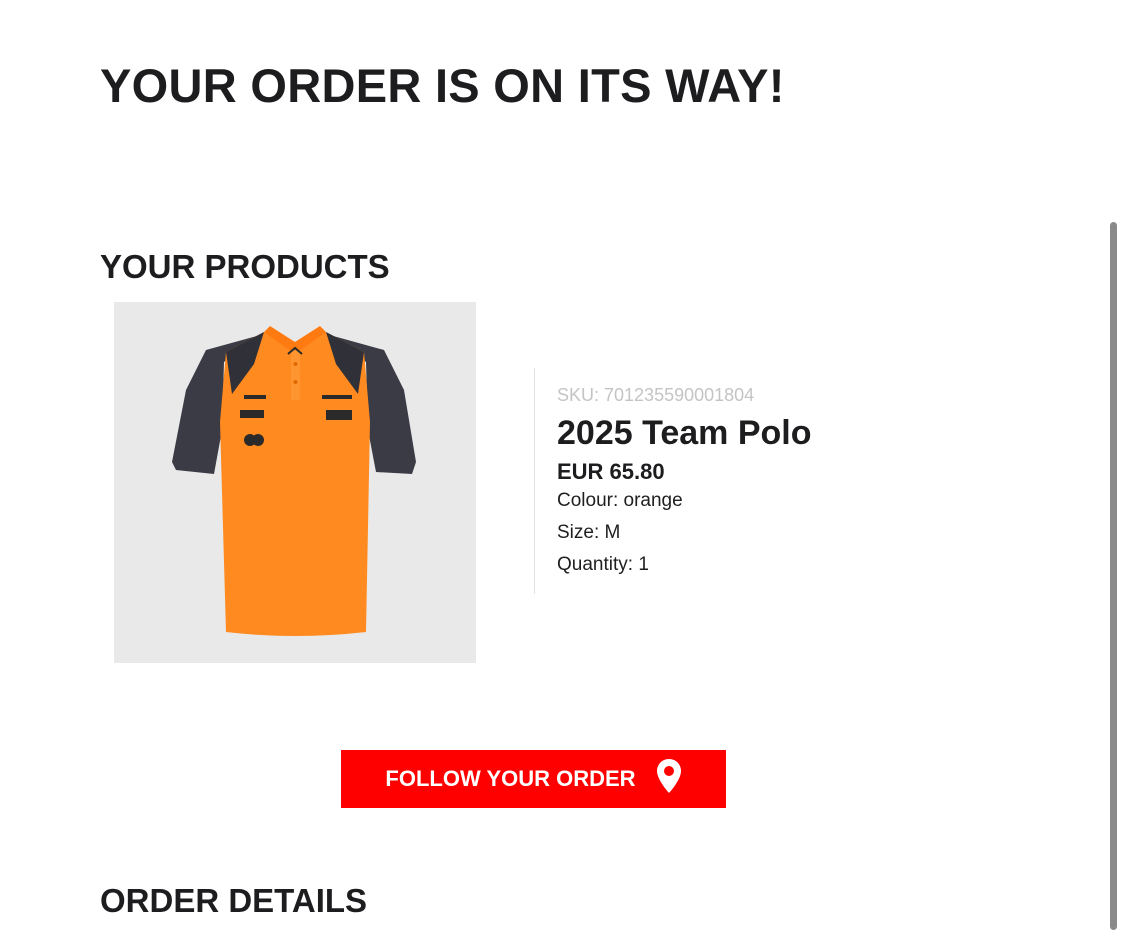 Image resolution: width=1125 pixels, height=930 pixels. I want to click on scrollbar-thumb, so click(1113, 576).